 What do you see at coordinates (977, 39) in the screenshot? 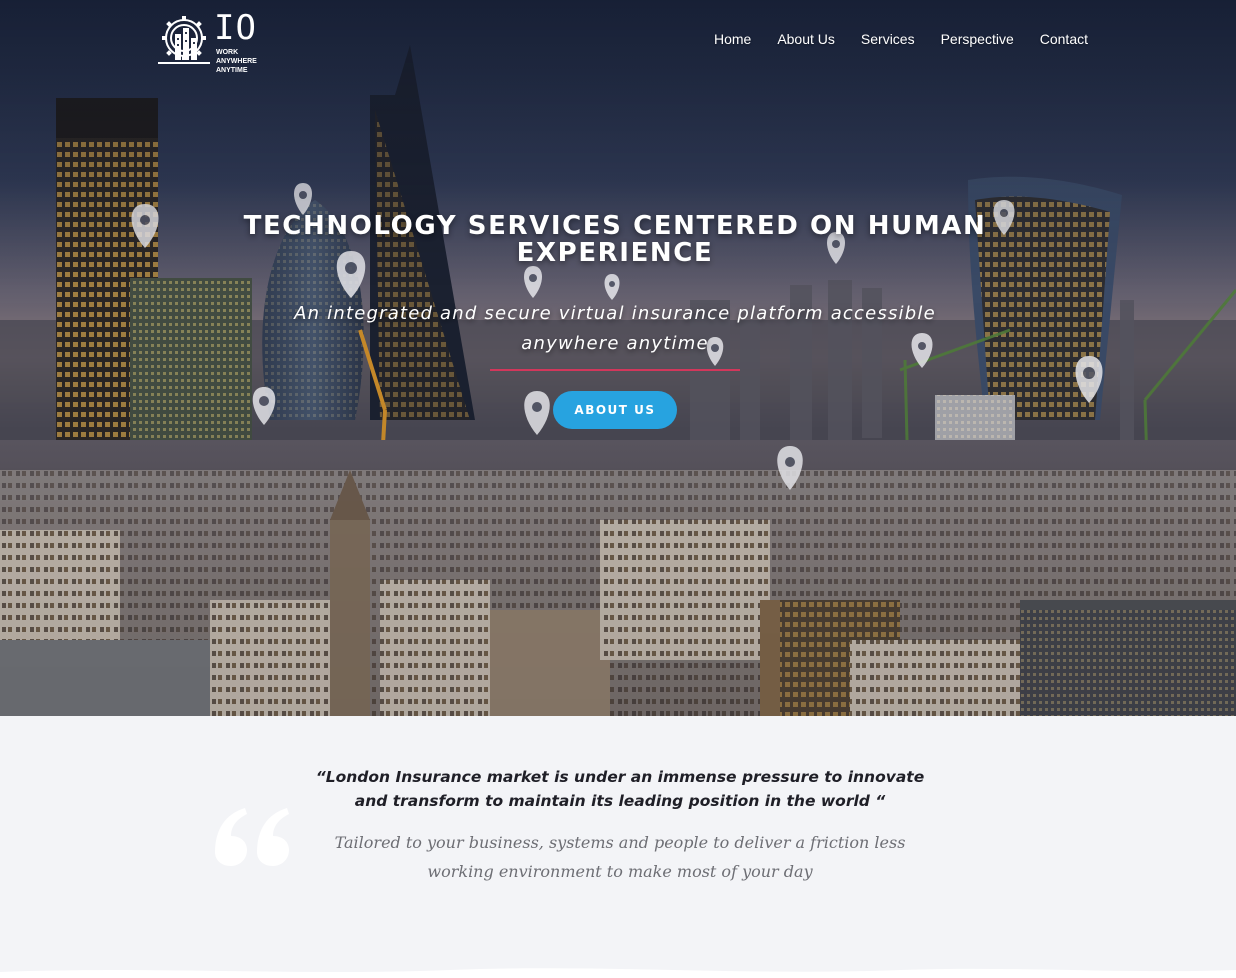
I see `nav-perspective: Perspective` at bounding box center [977, 39].